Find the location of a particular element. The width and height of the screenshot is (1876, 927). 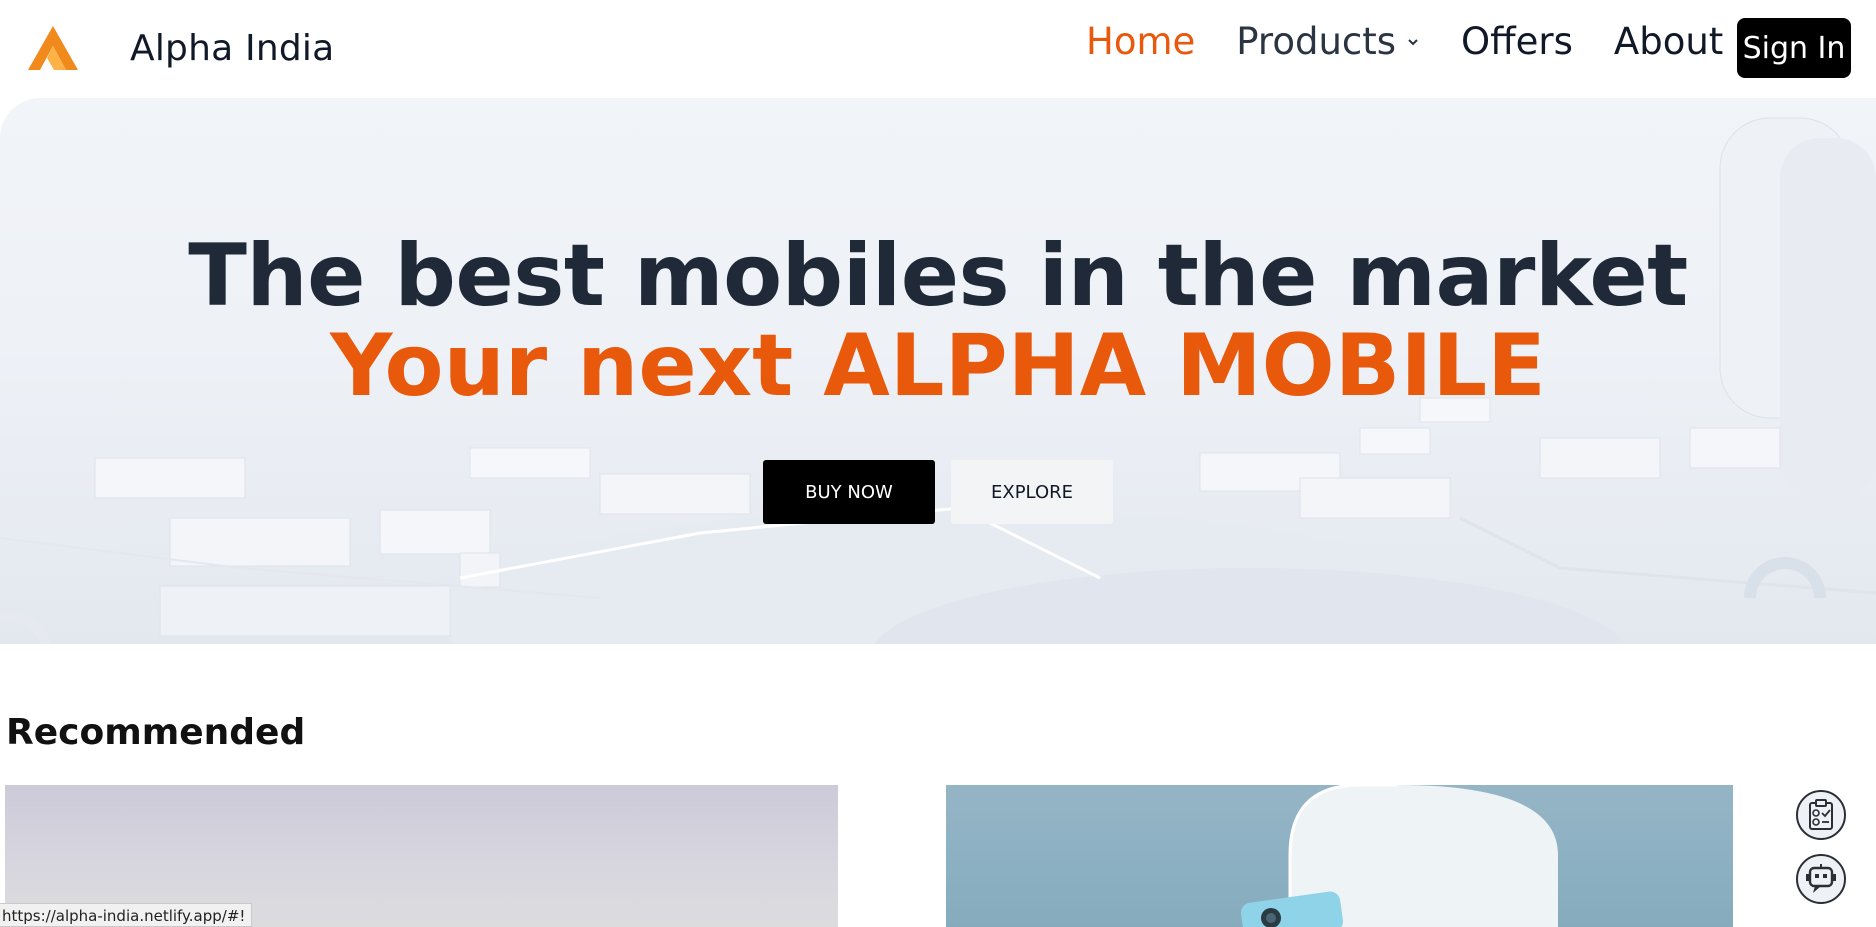

brand-name: Alpha India is located at coordinates (232, 48).